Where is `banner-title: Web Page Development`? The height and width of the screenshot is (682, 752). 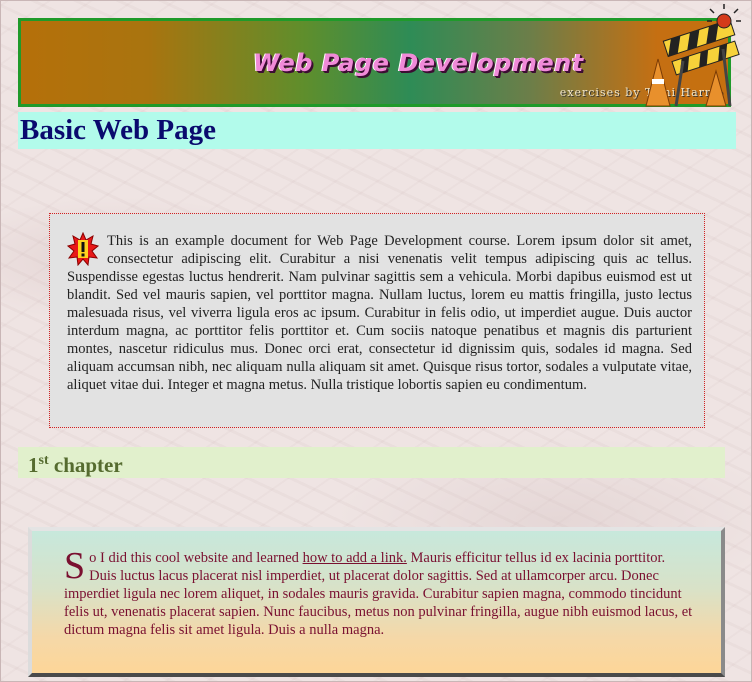
banner-title: Web Page Development is located at coordinates (418, 63).